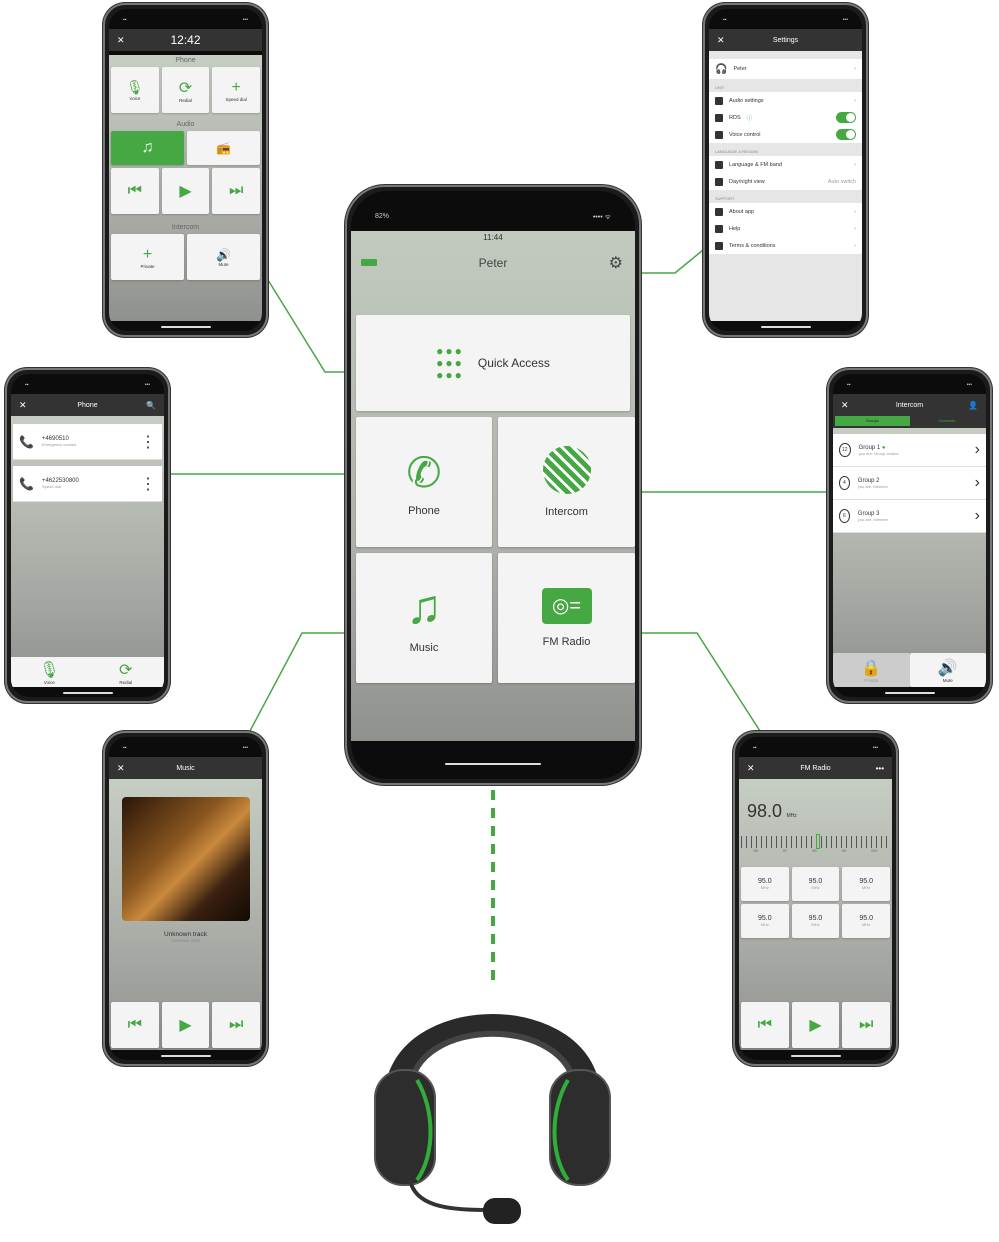  What do you see at coordinates (846, 134) in the screenshot?
I see `voice-control-toggle` at bounding box center [846, 134].